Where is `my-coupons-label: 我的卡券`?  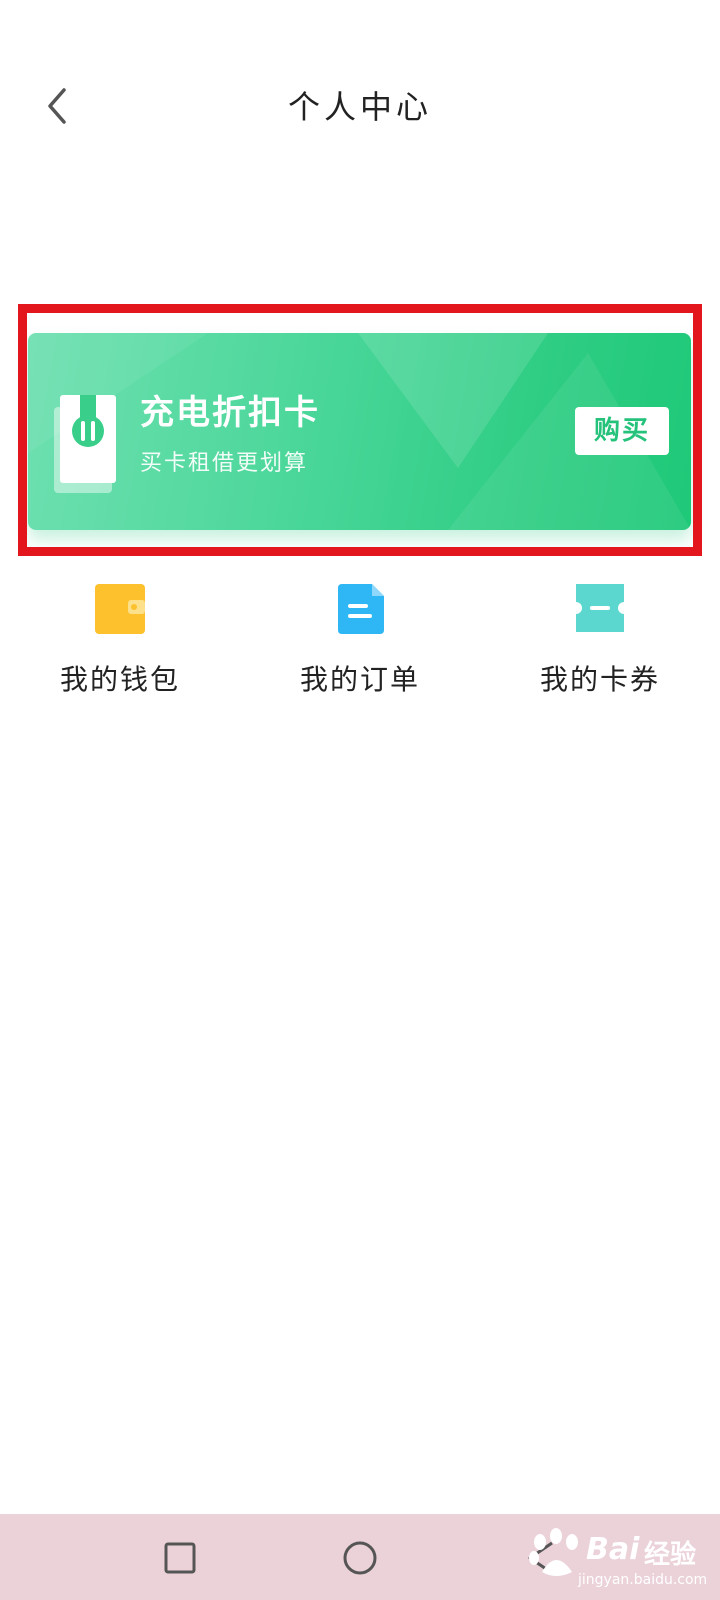
my-coupons-label: 我的卡券 is located at coordinates (599, 679).